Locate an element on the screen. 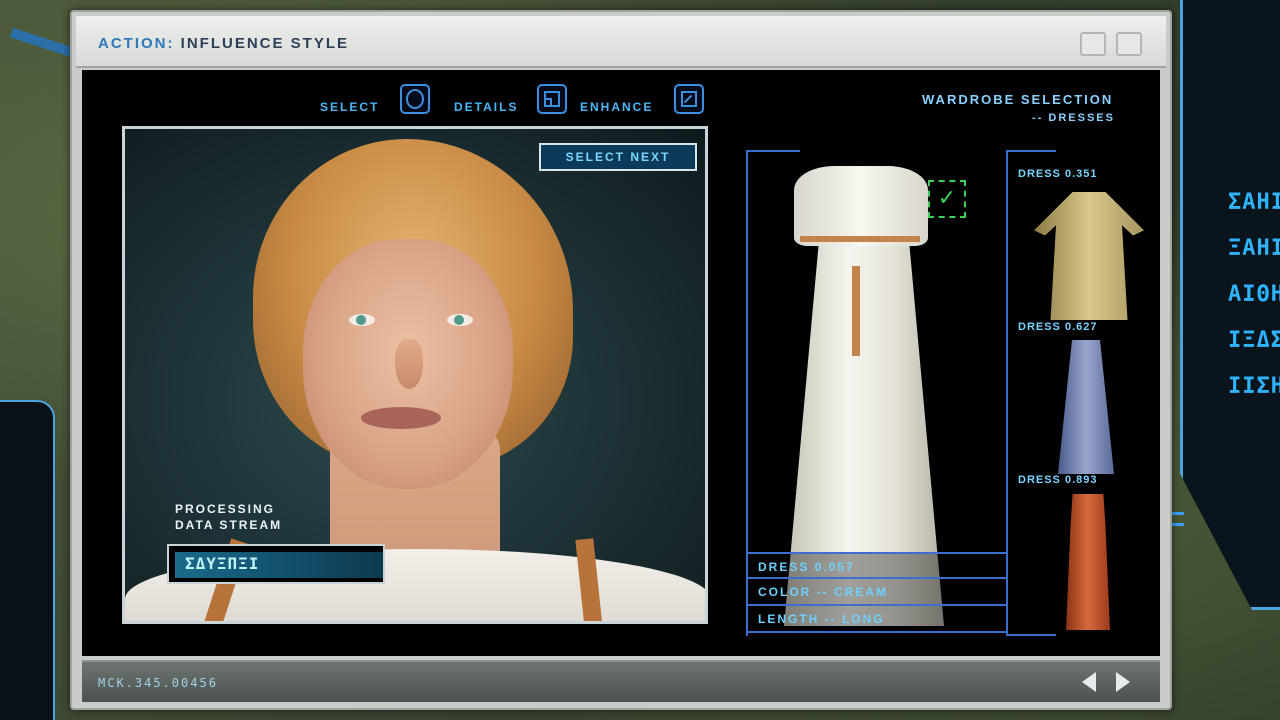  thumbnail-label: DRESS 0.893 is located at coordinates (1058, 480).